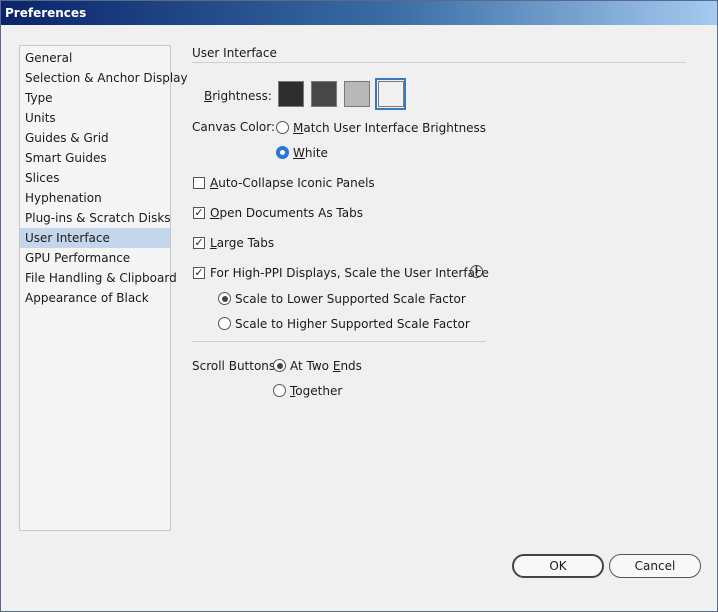 Image resolution: width=718 pixels, height=612 pixels. Describe the element at coordinates (95, 138) in the screenshot. I see `sidebar-item-guides-grid: Guides & Grid` at that location.